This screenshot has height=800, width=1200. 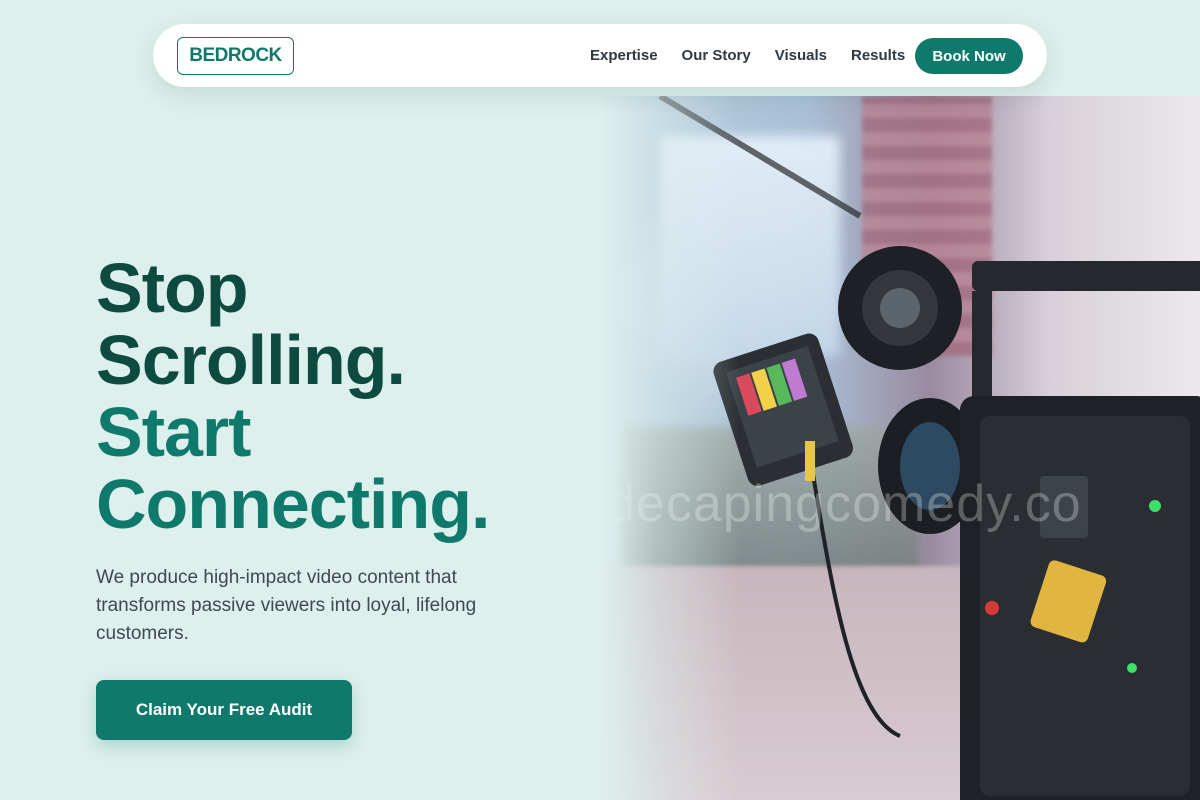 I want to click on headline-line-start: Start, so click(x=173, y=432).